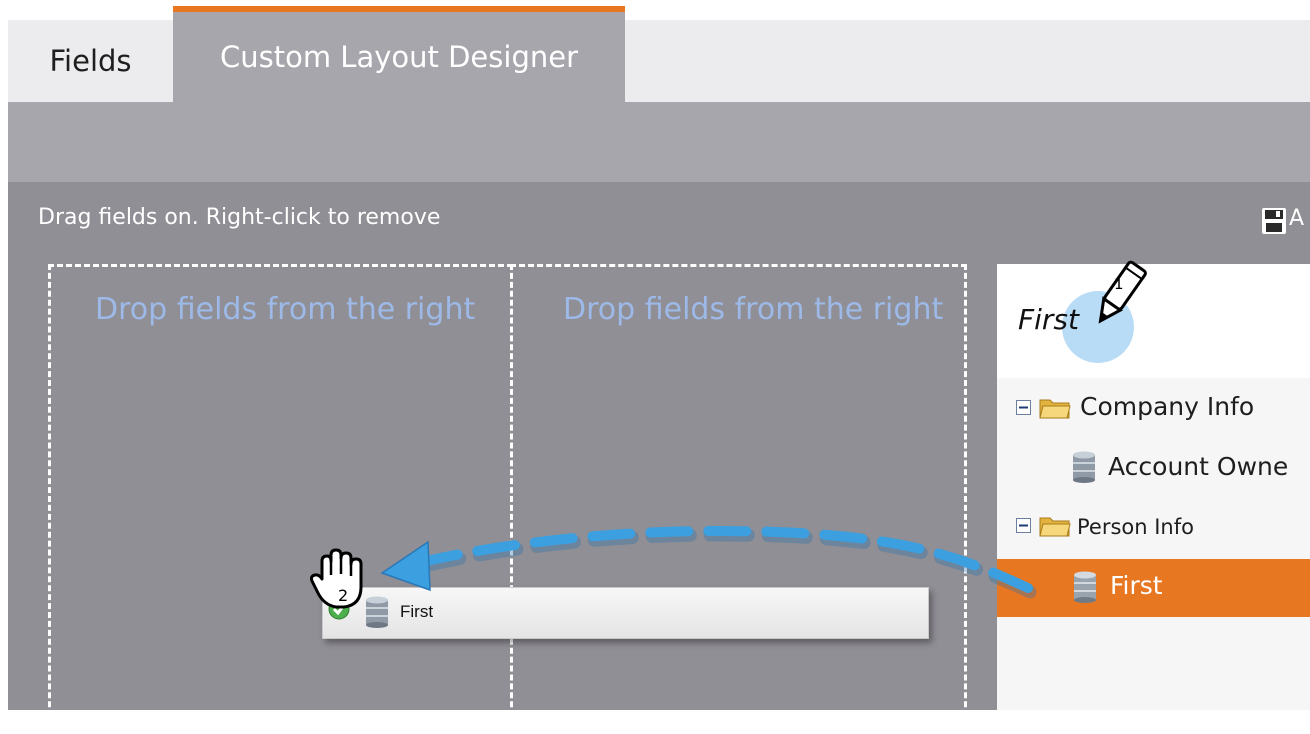  I want to click on dragged-field-label: First, so click(417, 611).